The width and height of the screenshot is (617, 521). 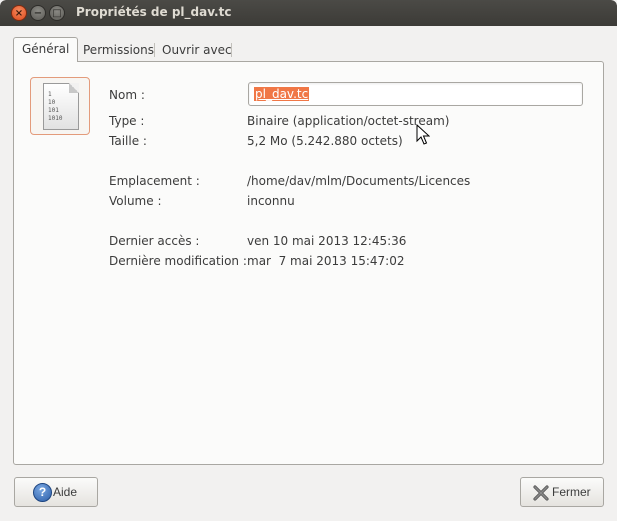 I want to click on binary-file-icon: 1 10 101 1010, so click(x=61, y=106).